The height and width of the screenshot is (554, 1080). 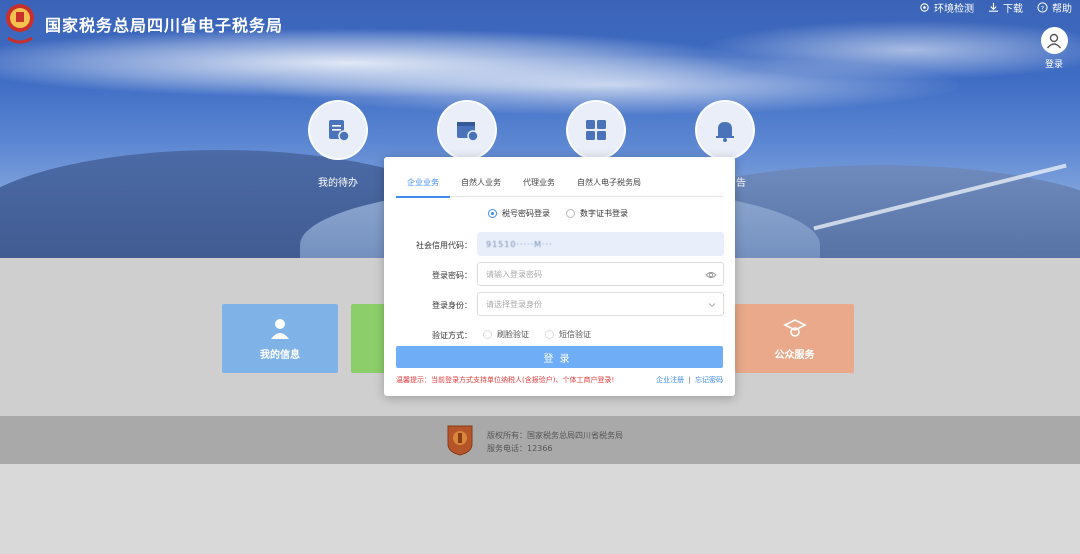 What do you see at coordinates (741, 183) in the screenshot?
I see `notice-label: 告` at bounding box center [741, 183].